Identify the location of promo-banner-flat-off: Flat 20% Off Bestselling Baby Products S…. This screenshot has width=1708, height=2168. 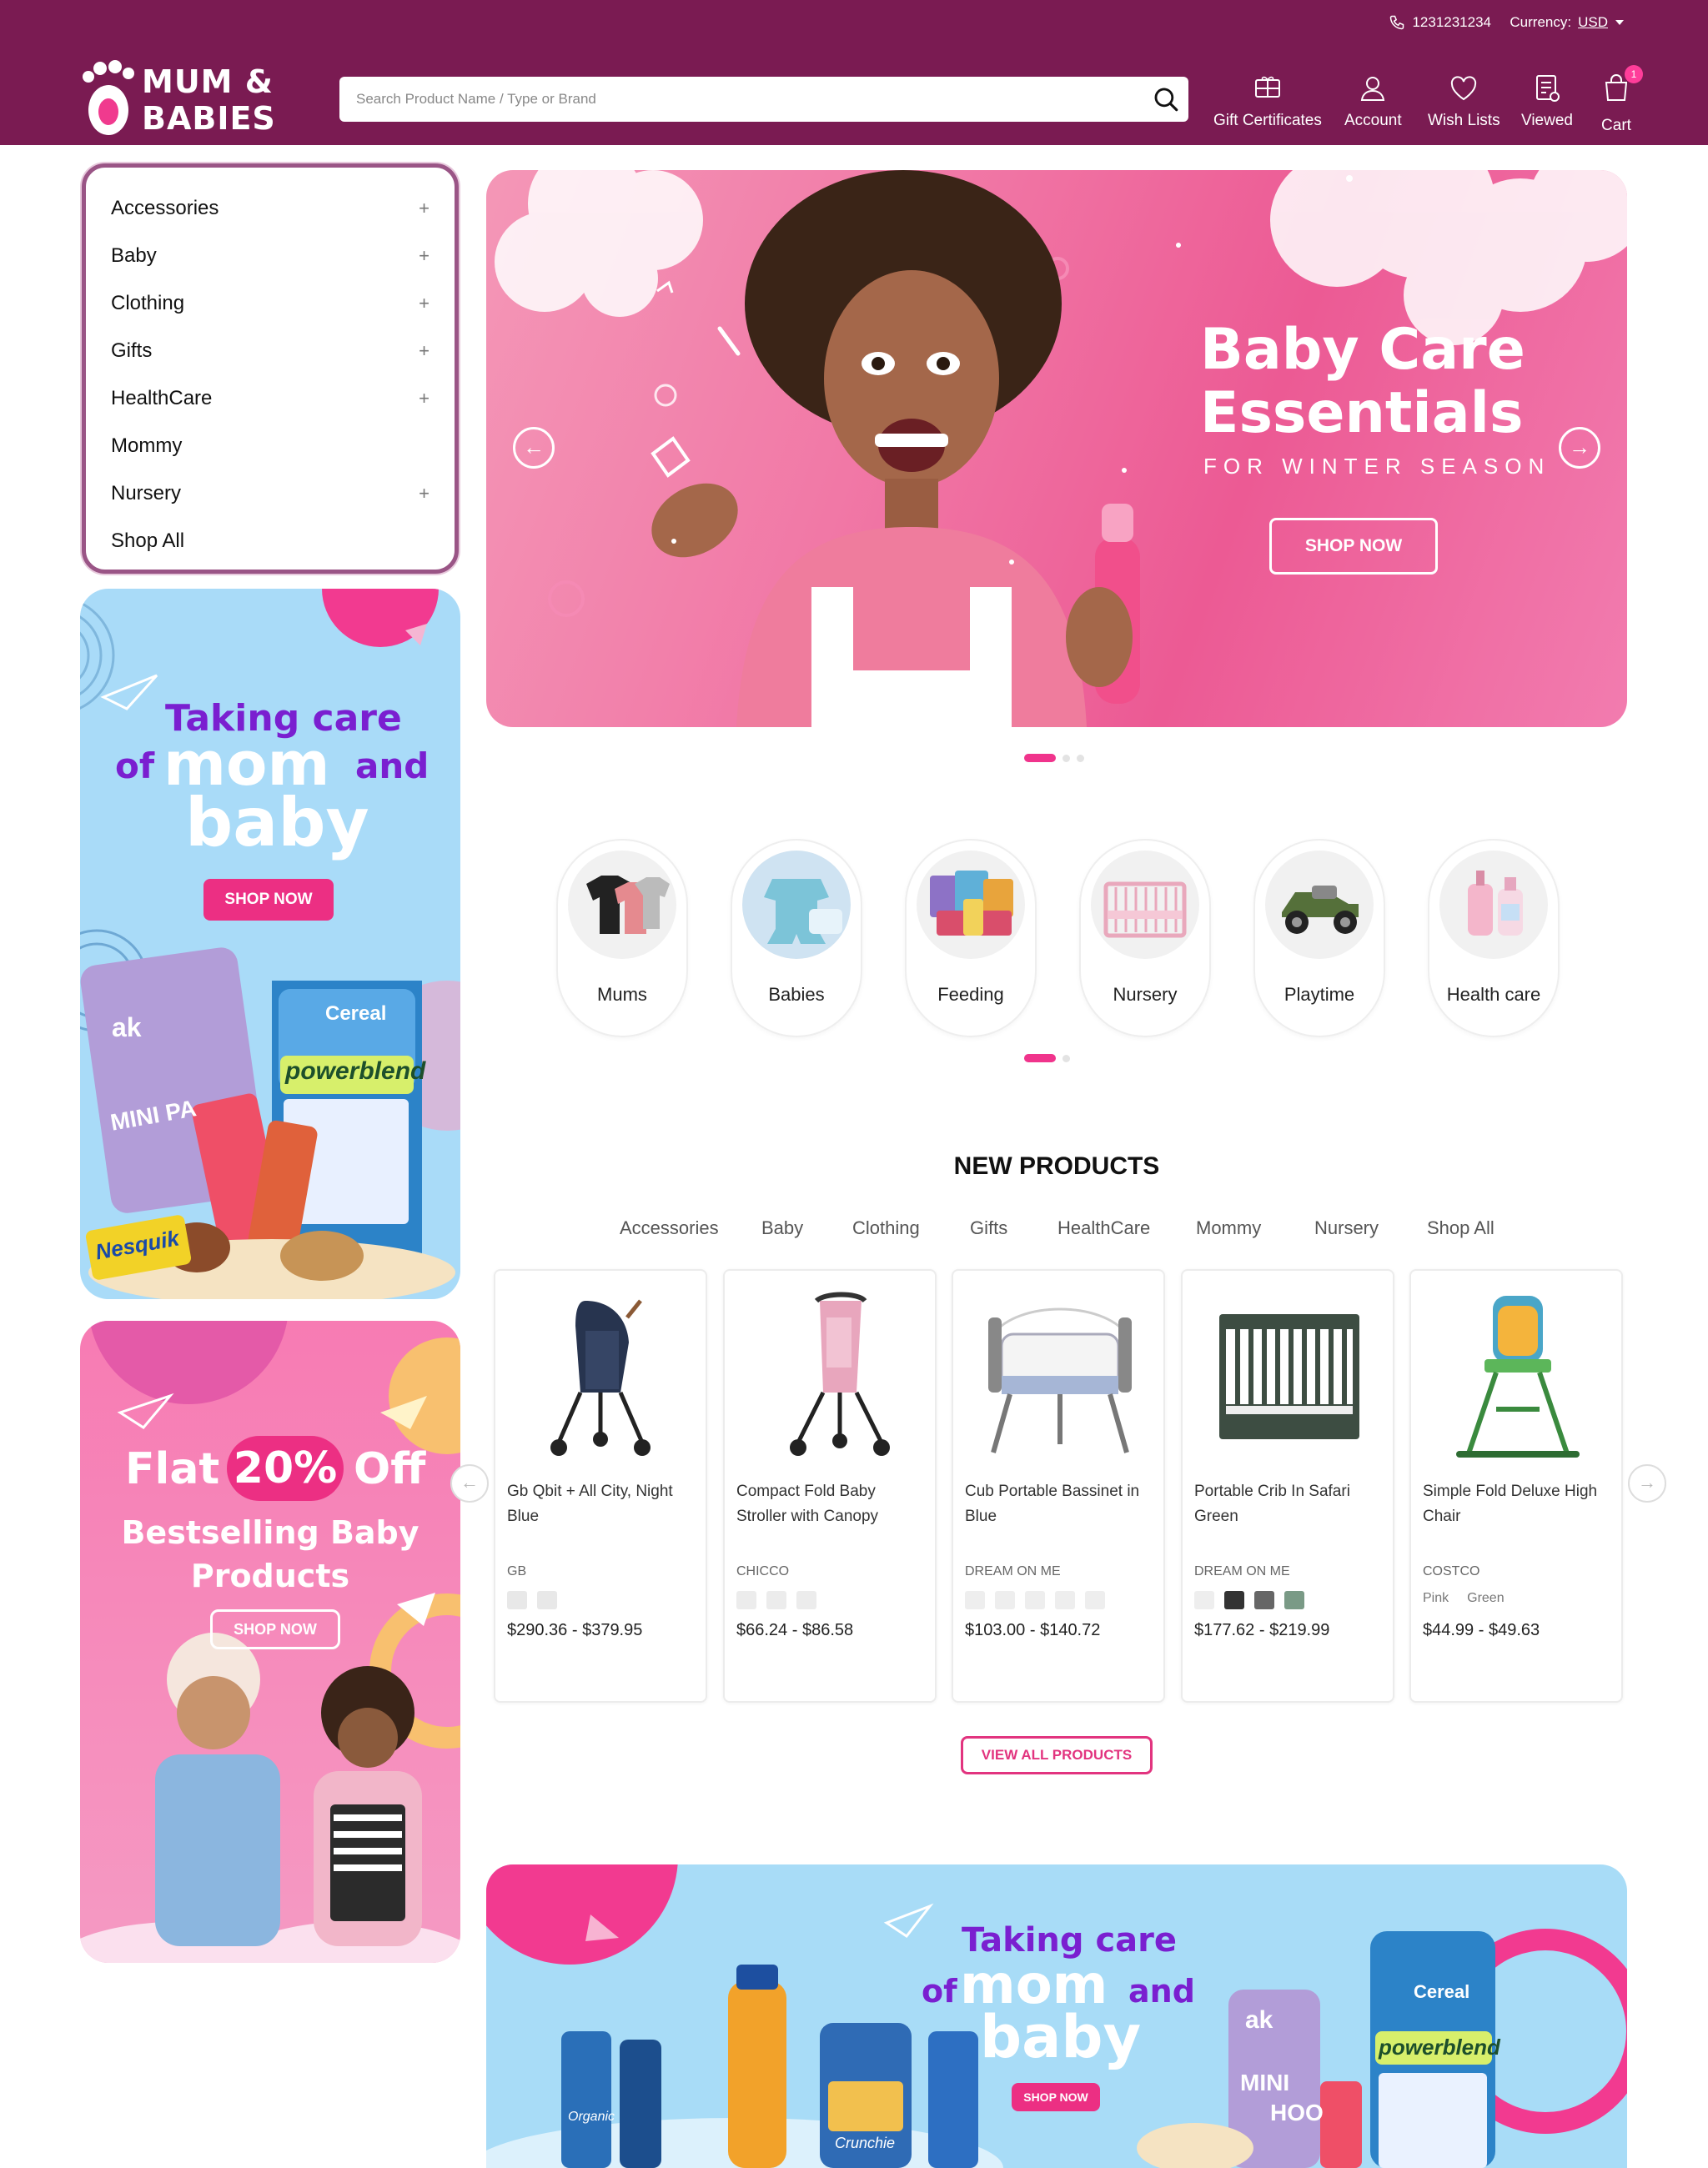
(270, 1642).